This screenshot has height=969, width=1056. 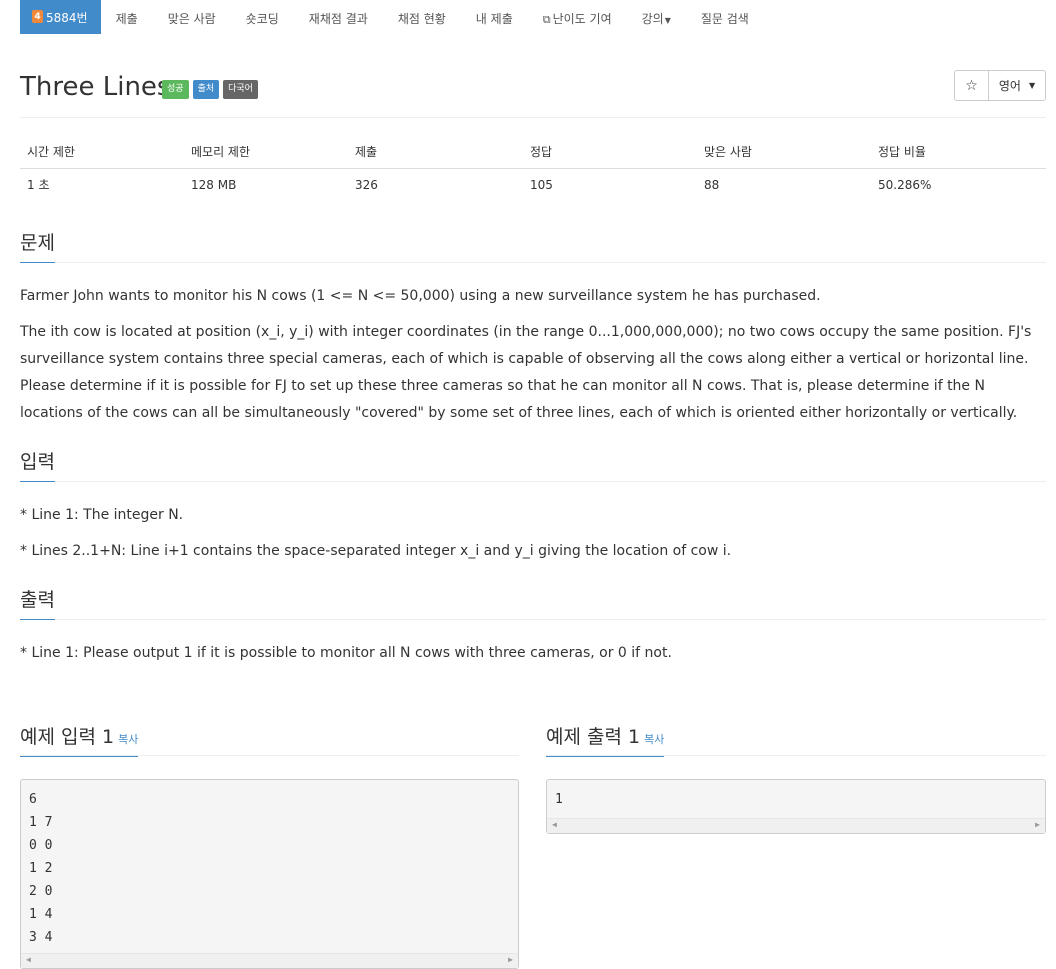 What do you see at coordinates (593, 737) in the screenshot?
I see `sample-output-title: 예제 출력 1` at bounding box center [593, 737].